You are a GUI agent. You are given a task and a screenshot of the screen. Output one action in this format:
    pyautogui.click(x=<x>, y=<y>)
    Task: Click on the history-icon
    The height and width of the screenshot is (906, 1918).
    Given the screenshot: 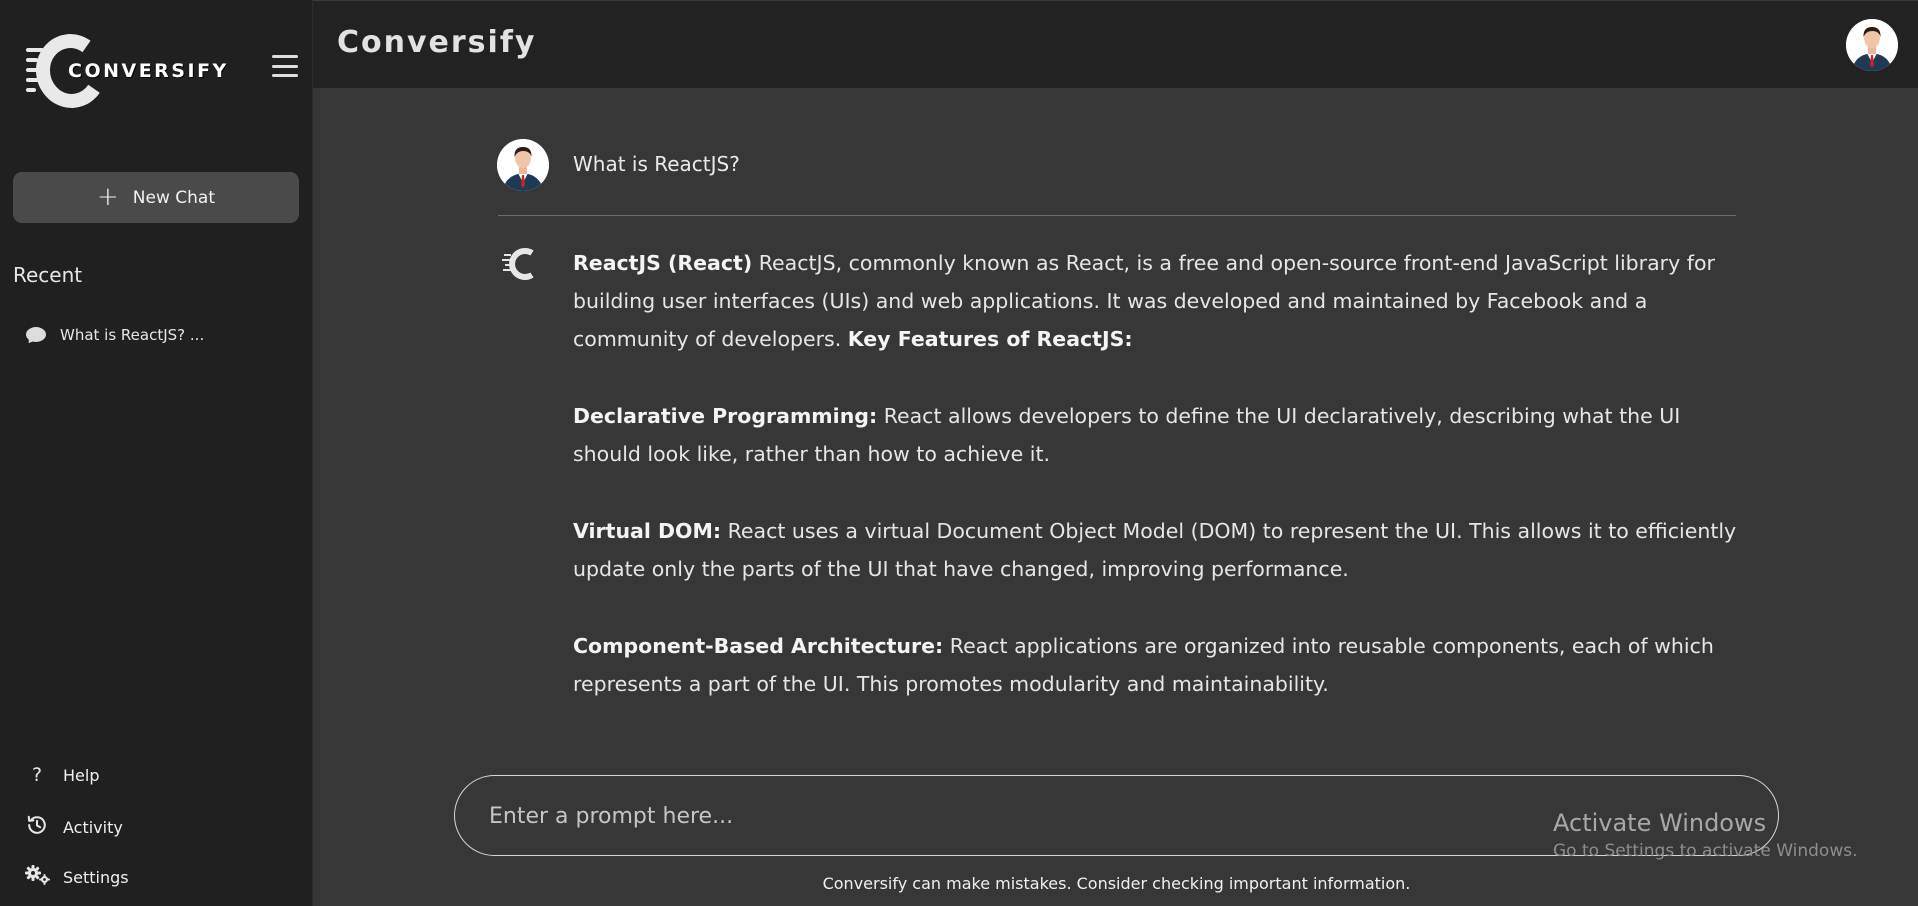 What is the action you would take?
    pyautogui.click(x=37, y=827)
    